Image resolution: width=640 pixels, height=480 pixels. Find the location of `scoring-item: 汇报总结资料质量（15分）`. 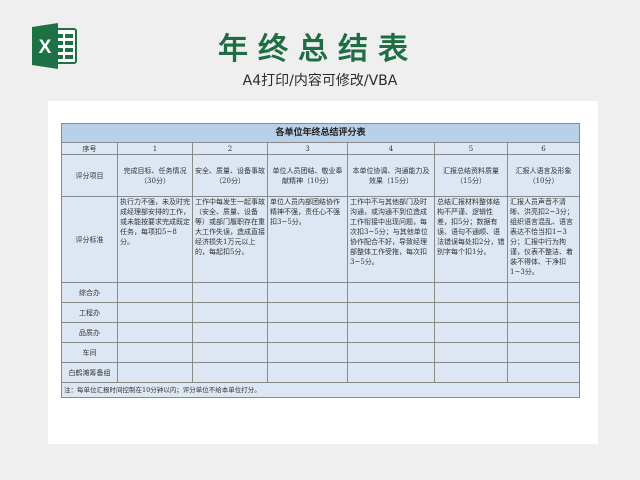

scoring-item: 汇报总结资料质量（15分） is located at coordinates (471, 175).